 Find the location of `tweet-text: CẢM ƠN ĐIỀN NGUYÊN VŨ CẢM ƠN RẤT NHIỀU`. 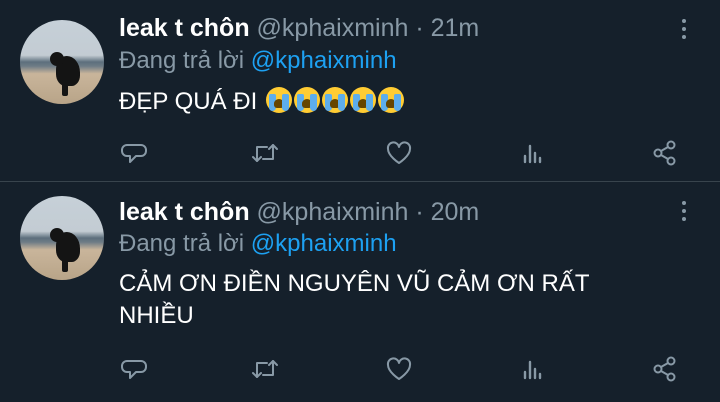

tweet-text: CẢM ƠN ĐIỀN NGUYÊN VŨ CẢM ƠN RẤT NHIỀU is located at coordinates (354, 299).